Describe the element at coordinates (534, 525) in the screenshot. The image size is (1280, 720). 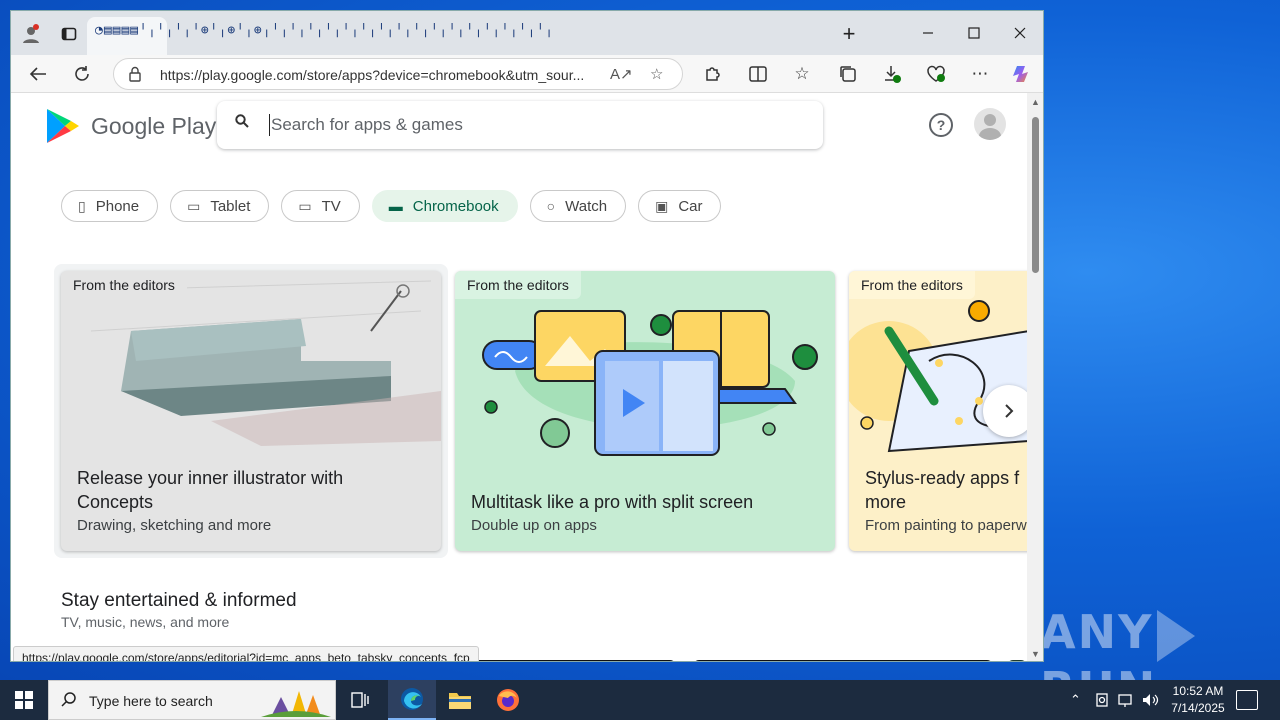
I see `card-subtitle: Double up on apps` at that location.